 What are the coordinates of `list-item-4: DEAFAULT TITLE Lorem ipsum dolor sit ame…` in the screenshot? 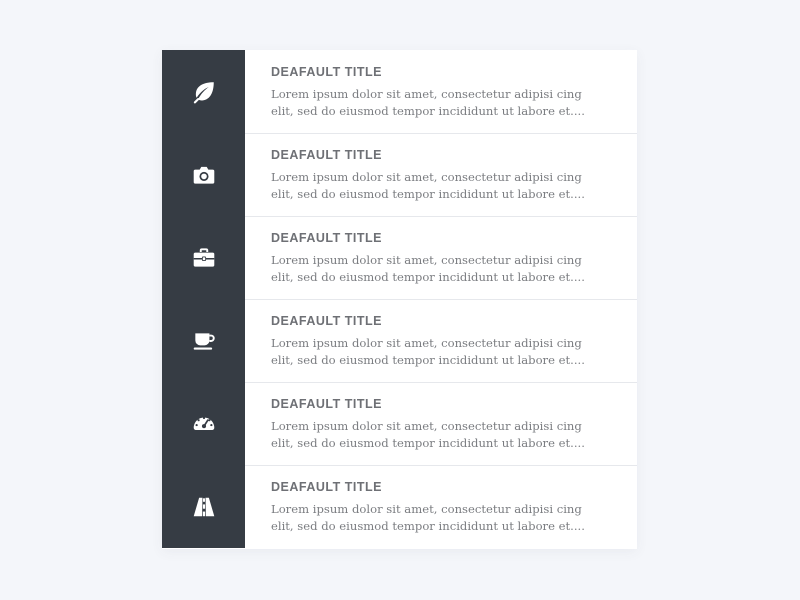 It's located at (399, 340).